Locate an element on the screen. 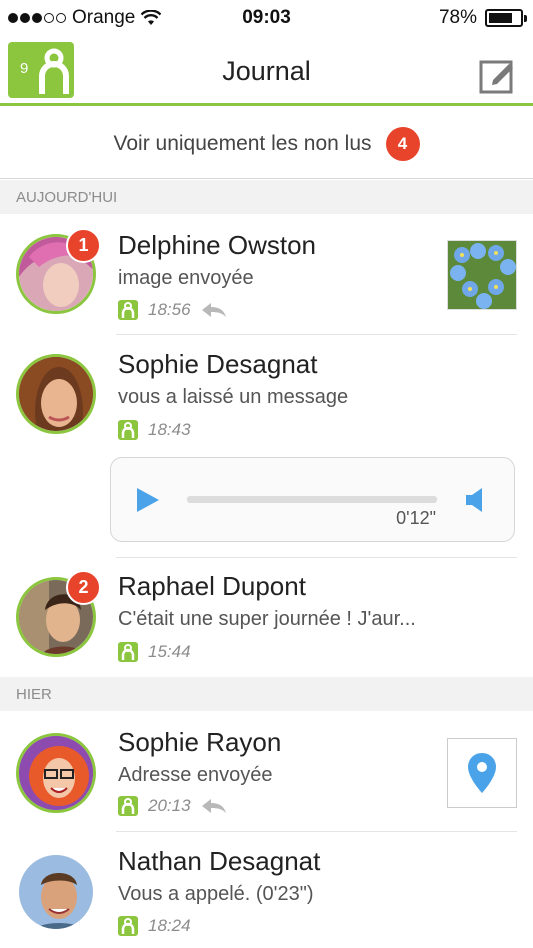 Image resolution: width=533 pixels, height=948 pixels. message-time: 15:44 is located at coordinates (169, 651).